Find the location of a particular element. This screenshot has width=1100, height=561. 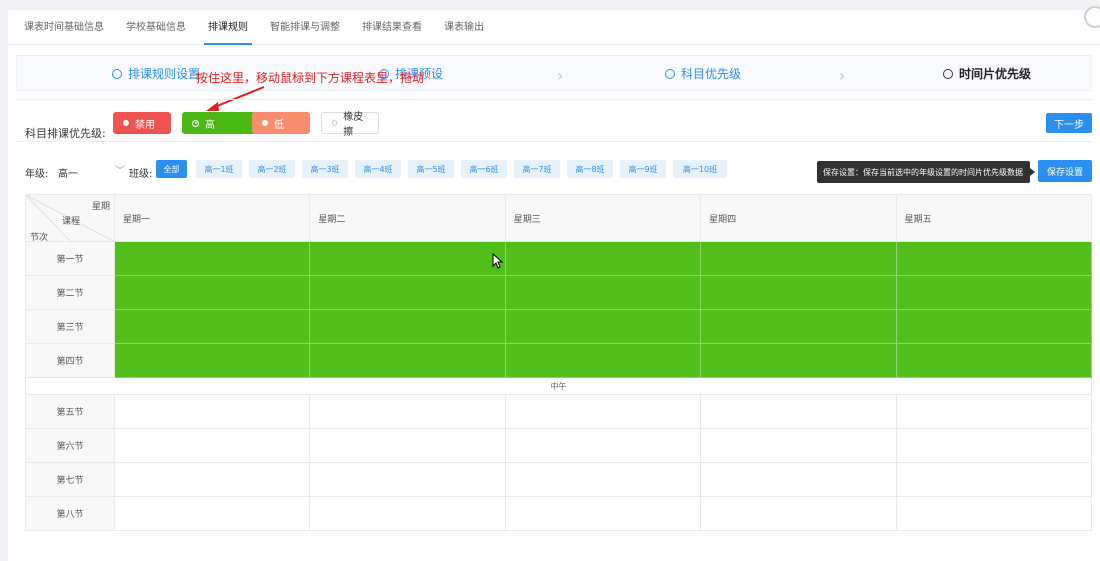

chevron-right-icon: › is located at coordinates (560, 75).